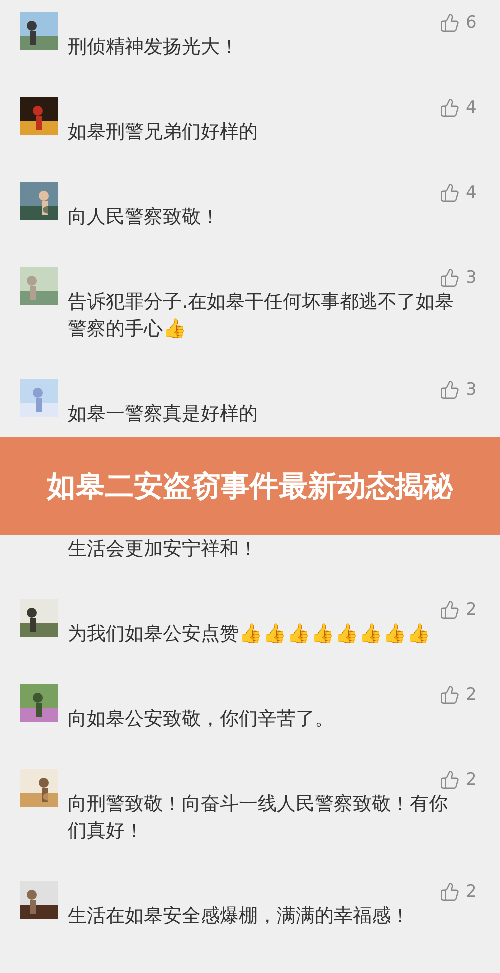 This screenshot has width=500, height=973. Describe the element at coordinates (163, 132) in the screenshot. I see `comment-text: 如皋刑警兄弟们好样的` at that location.